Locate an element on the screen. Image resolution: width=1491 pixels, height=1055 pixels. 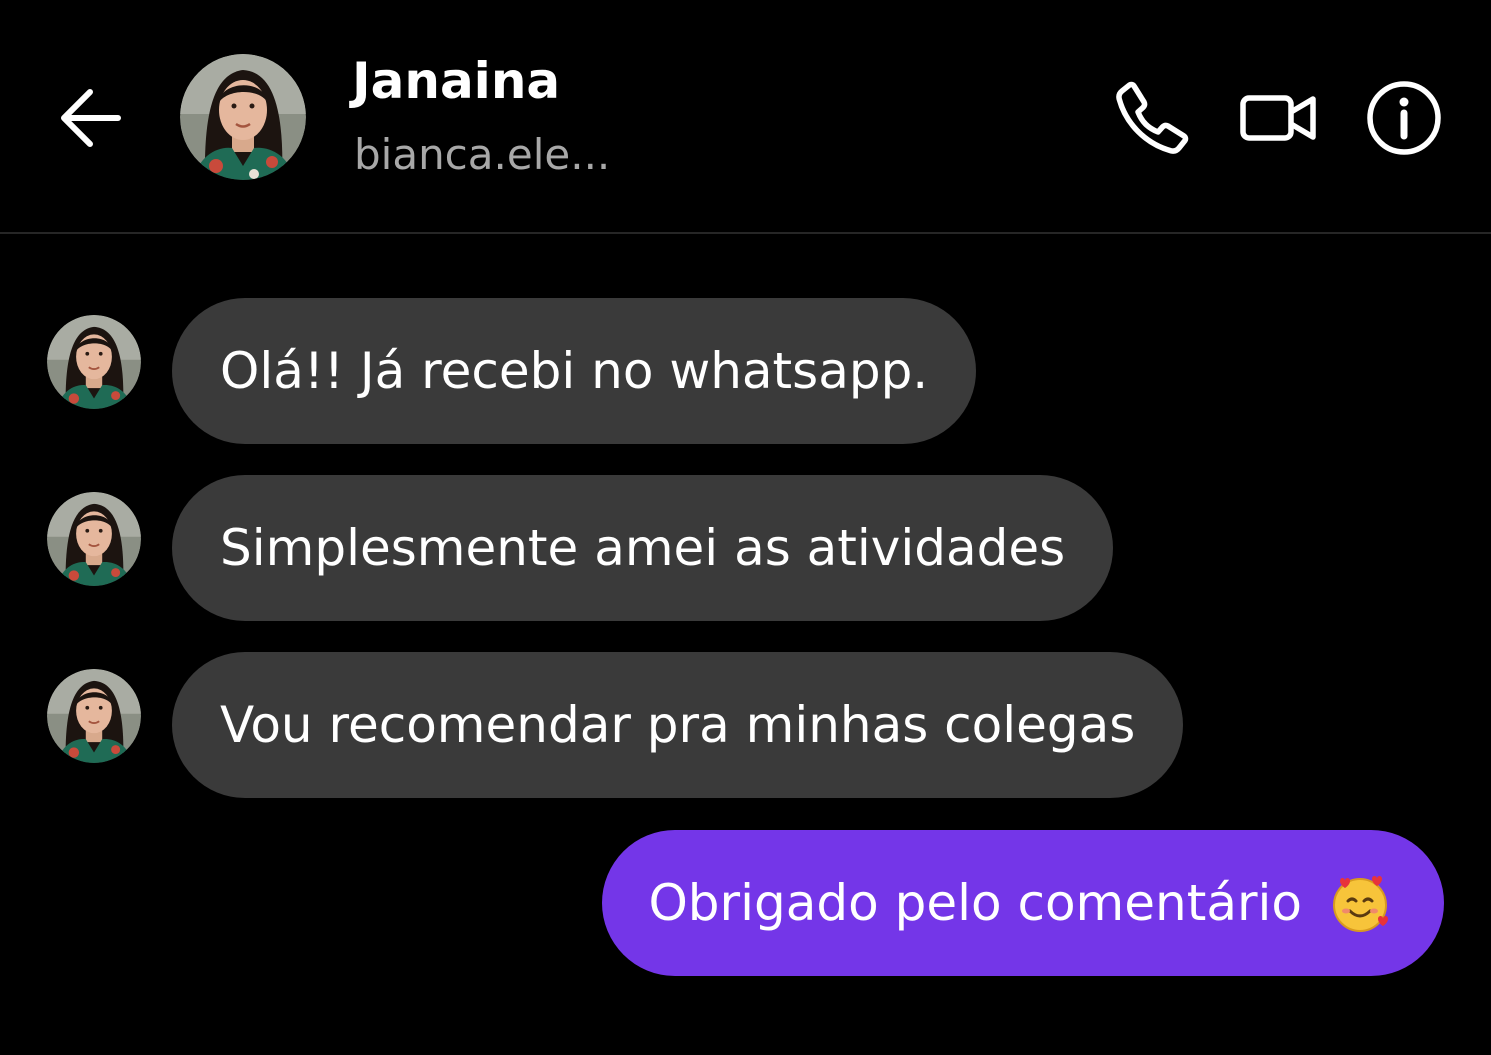
video-call-button is located at coordinates (1278, 118).